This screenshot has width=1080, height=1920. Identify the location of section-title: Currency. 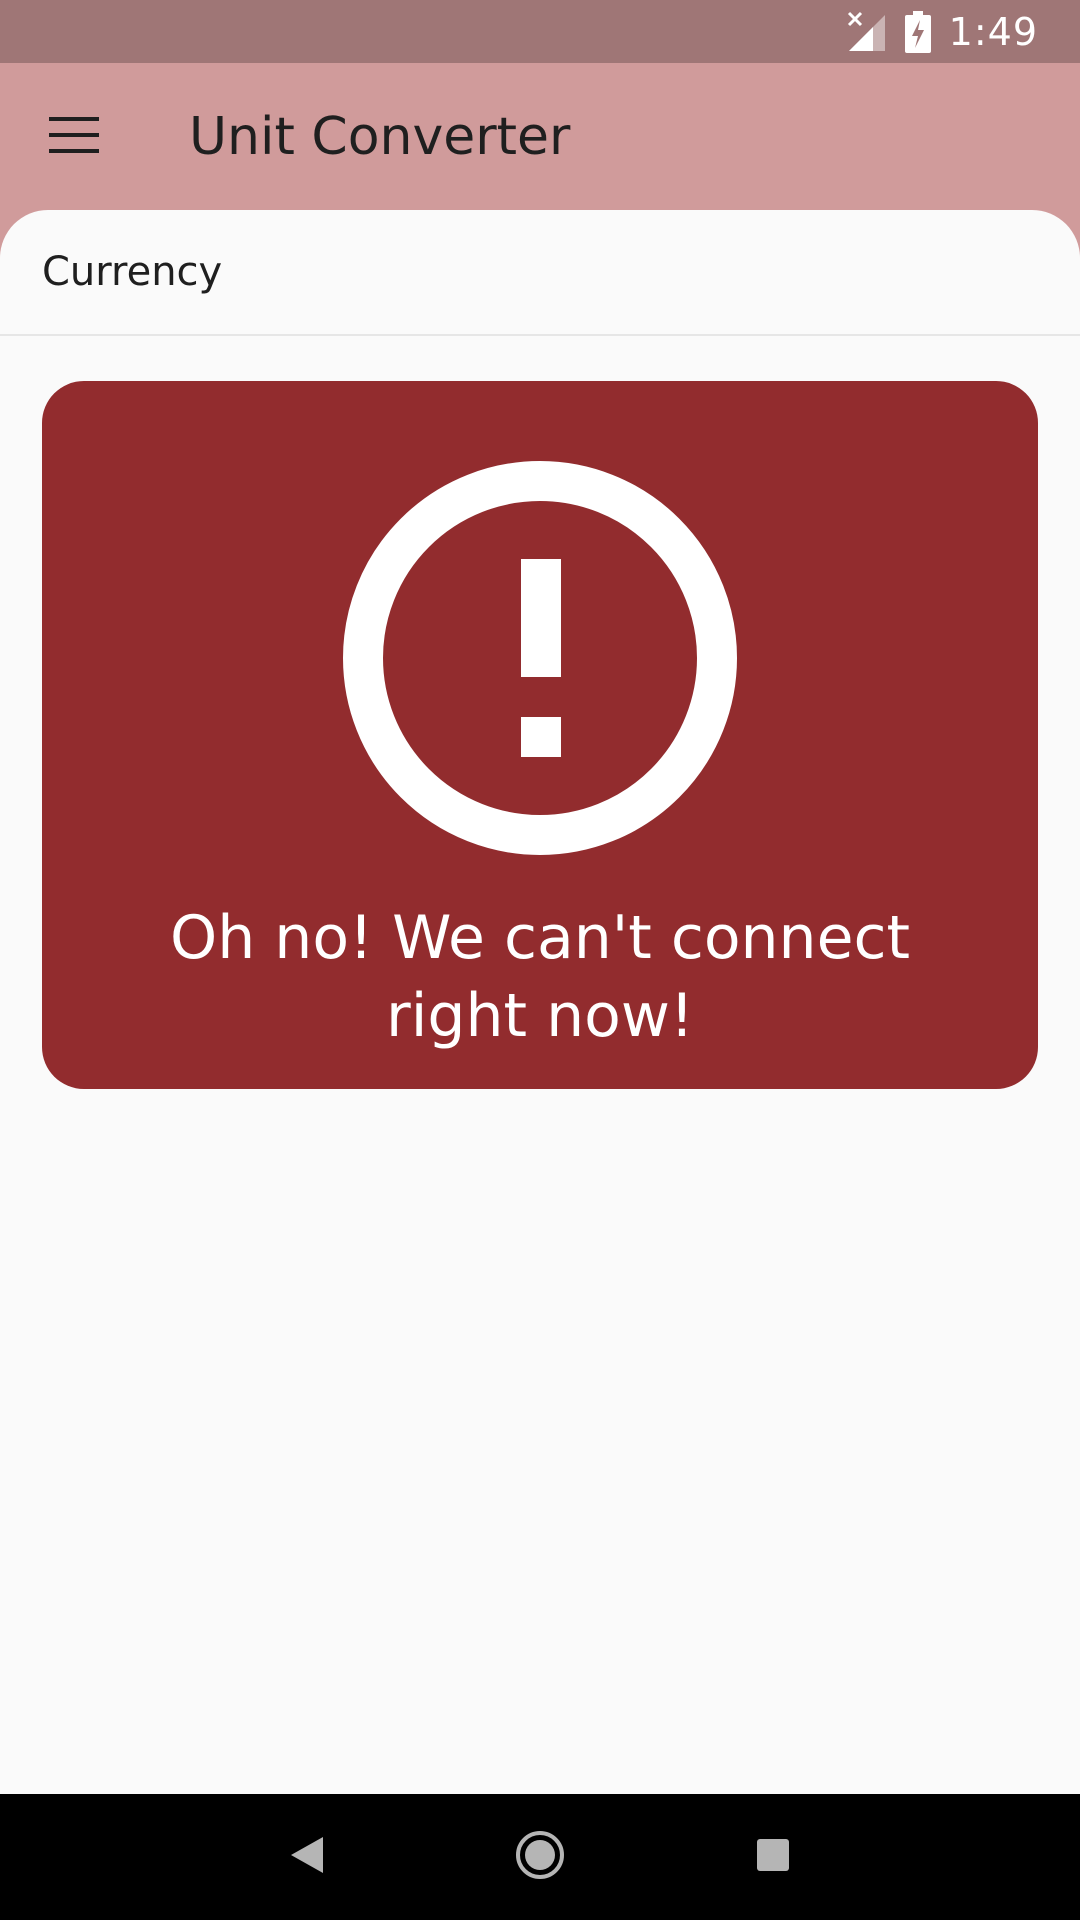
(132, 272).